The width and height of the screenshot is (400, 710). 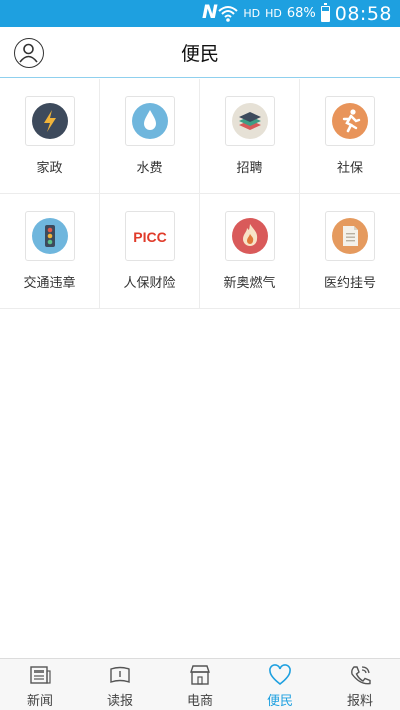 I want to click on tab-label: 新闻, so click(x=39, y=701).